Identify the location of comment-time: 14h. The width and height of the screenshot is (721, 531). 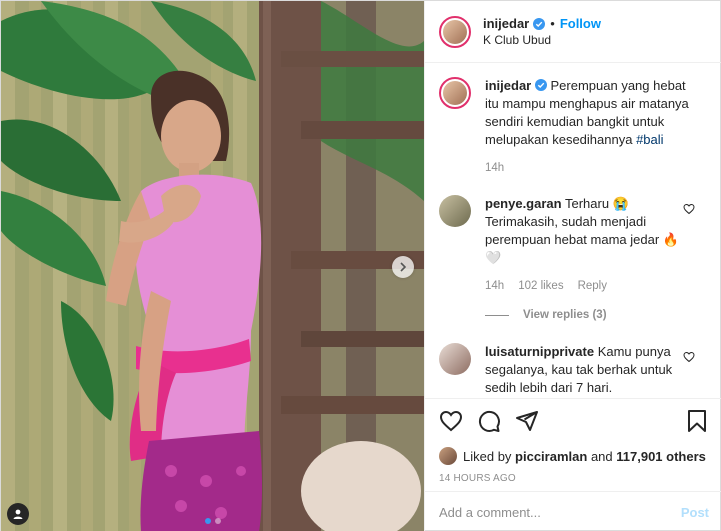
(495, 286).